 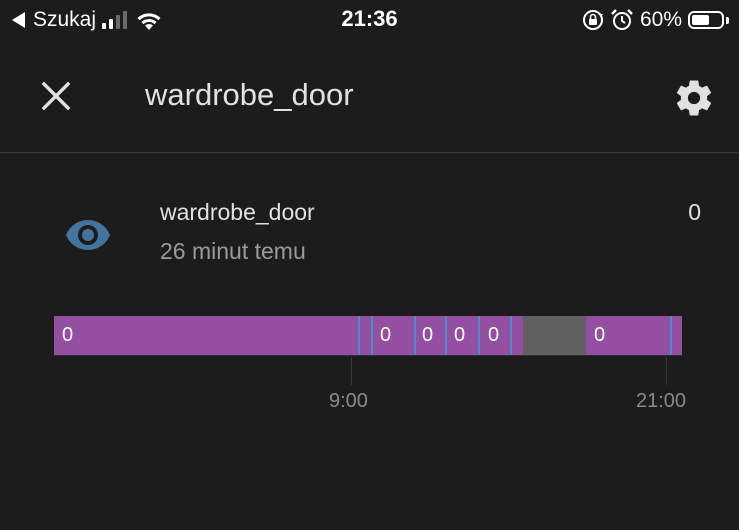 I want to click on timeline-axis-label: 21:00, so click(x=661, y=401).